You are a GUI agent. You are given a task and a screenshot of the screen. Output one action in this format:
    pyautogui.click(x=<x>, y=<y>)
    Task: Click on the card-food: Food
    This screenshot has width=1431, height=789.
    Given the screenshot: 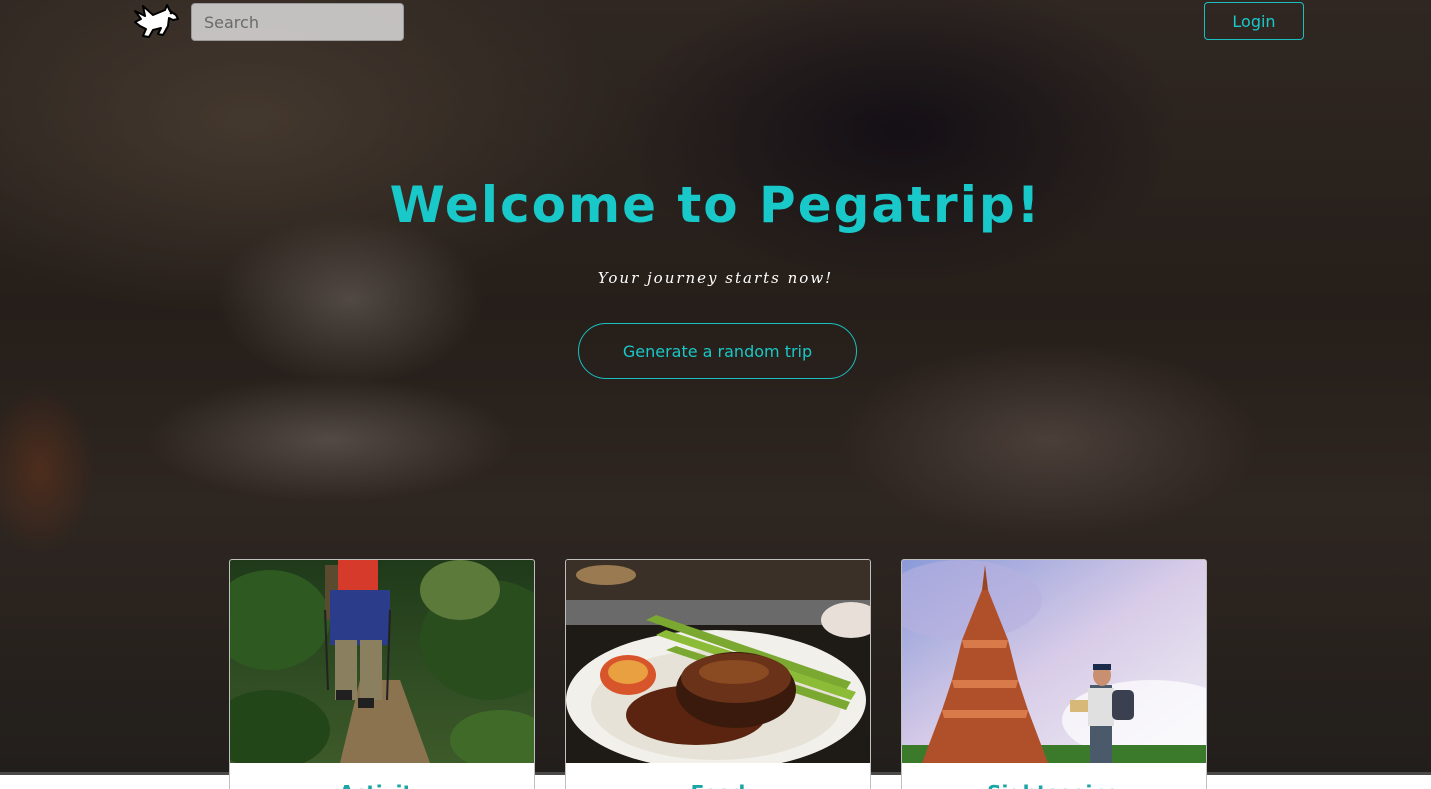 What is the action you would take?
    pyautogui.click(x=718, y=674)
    